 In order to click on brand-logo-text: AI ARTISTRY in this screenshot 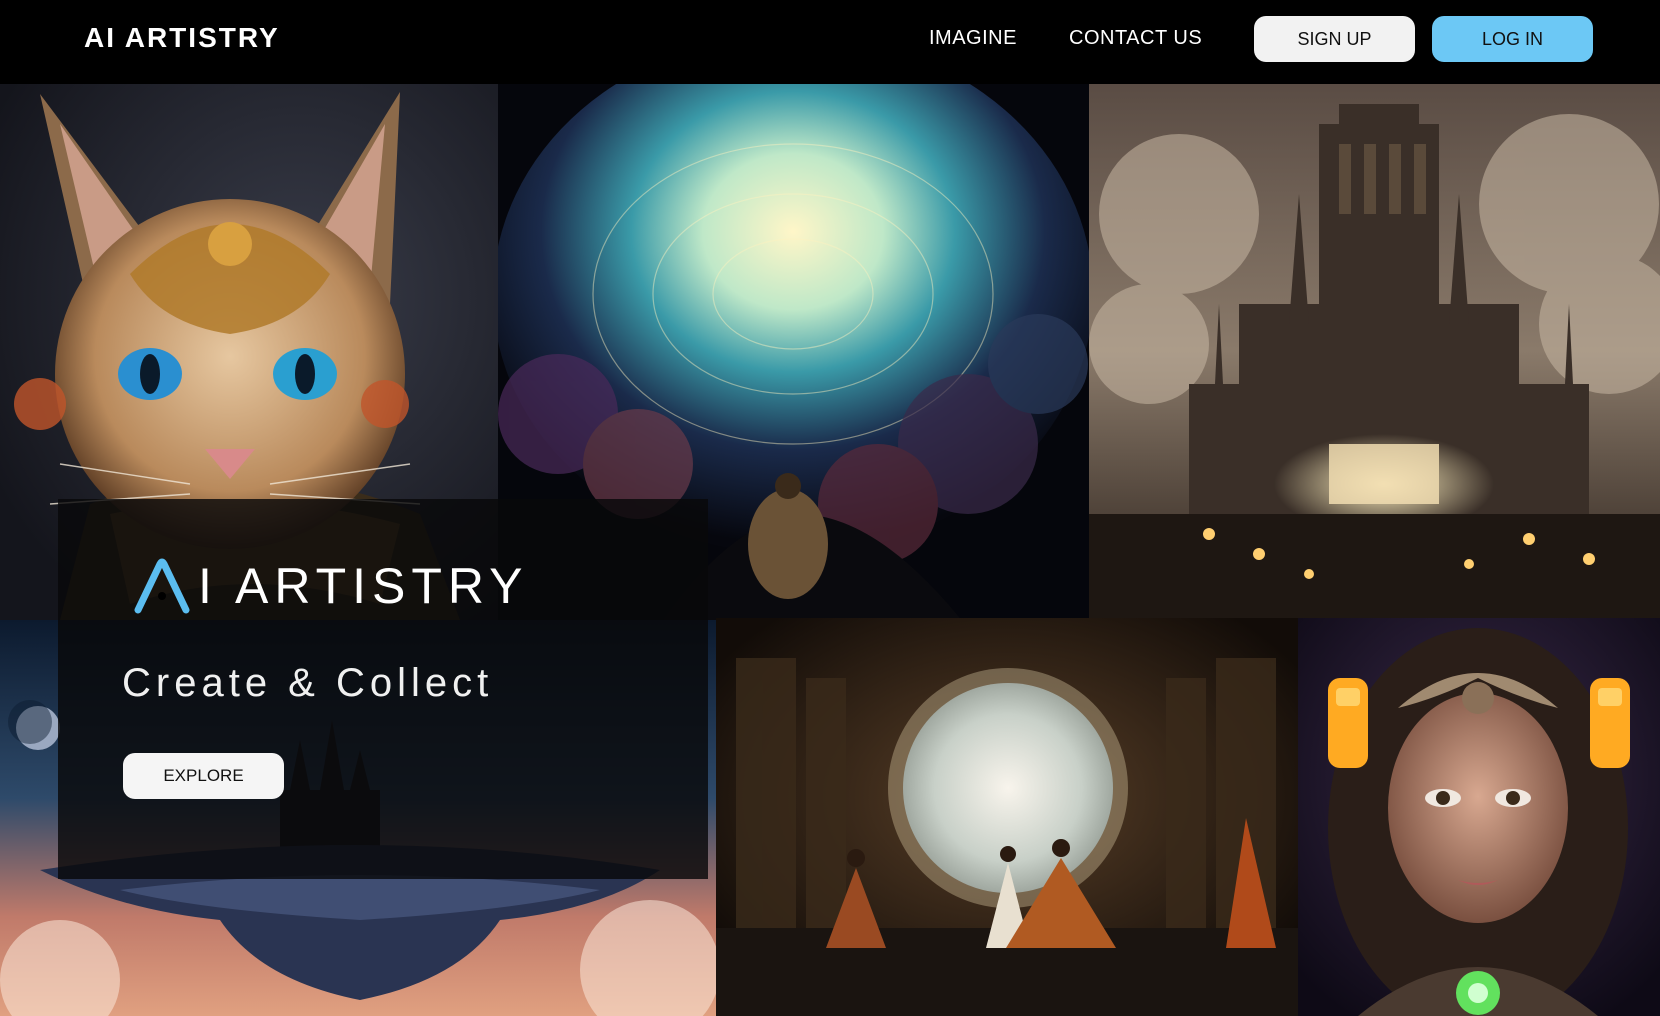, I will do `click(182, 38)`.